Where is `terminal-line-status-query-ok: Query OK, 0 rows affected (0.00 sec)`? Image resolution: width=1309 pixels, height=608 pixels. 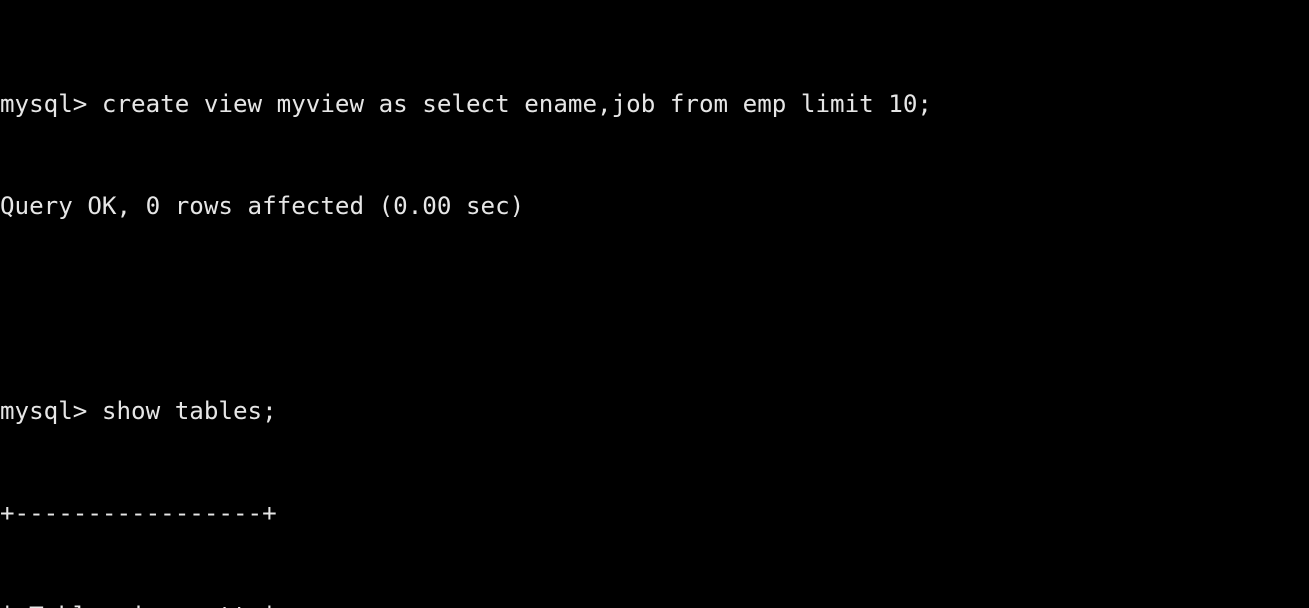
terminal-line-status-query-ok: Query OK, 0 rows affected (0.00 sec) is located at coordinates (262, 206).